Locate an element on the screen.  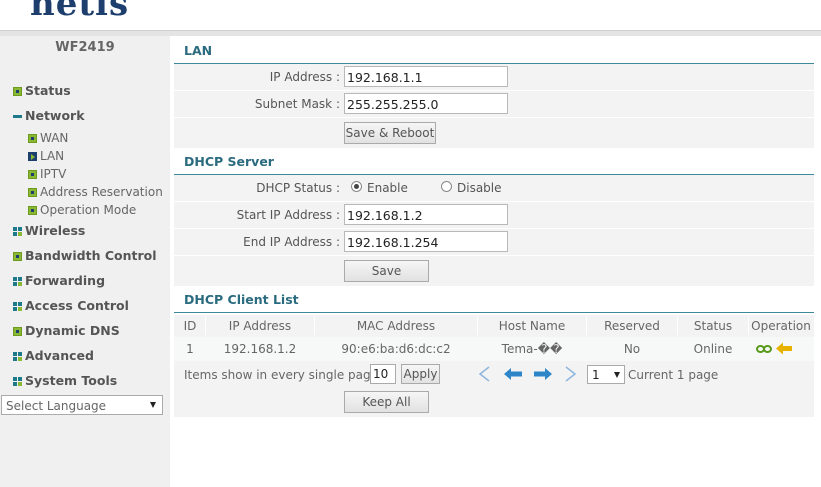
keep-all-button: Keep All is located at coordinates (386, 402).